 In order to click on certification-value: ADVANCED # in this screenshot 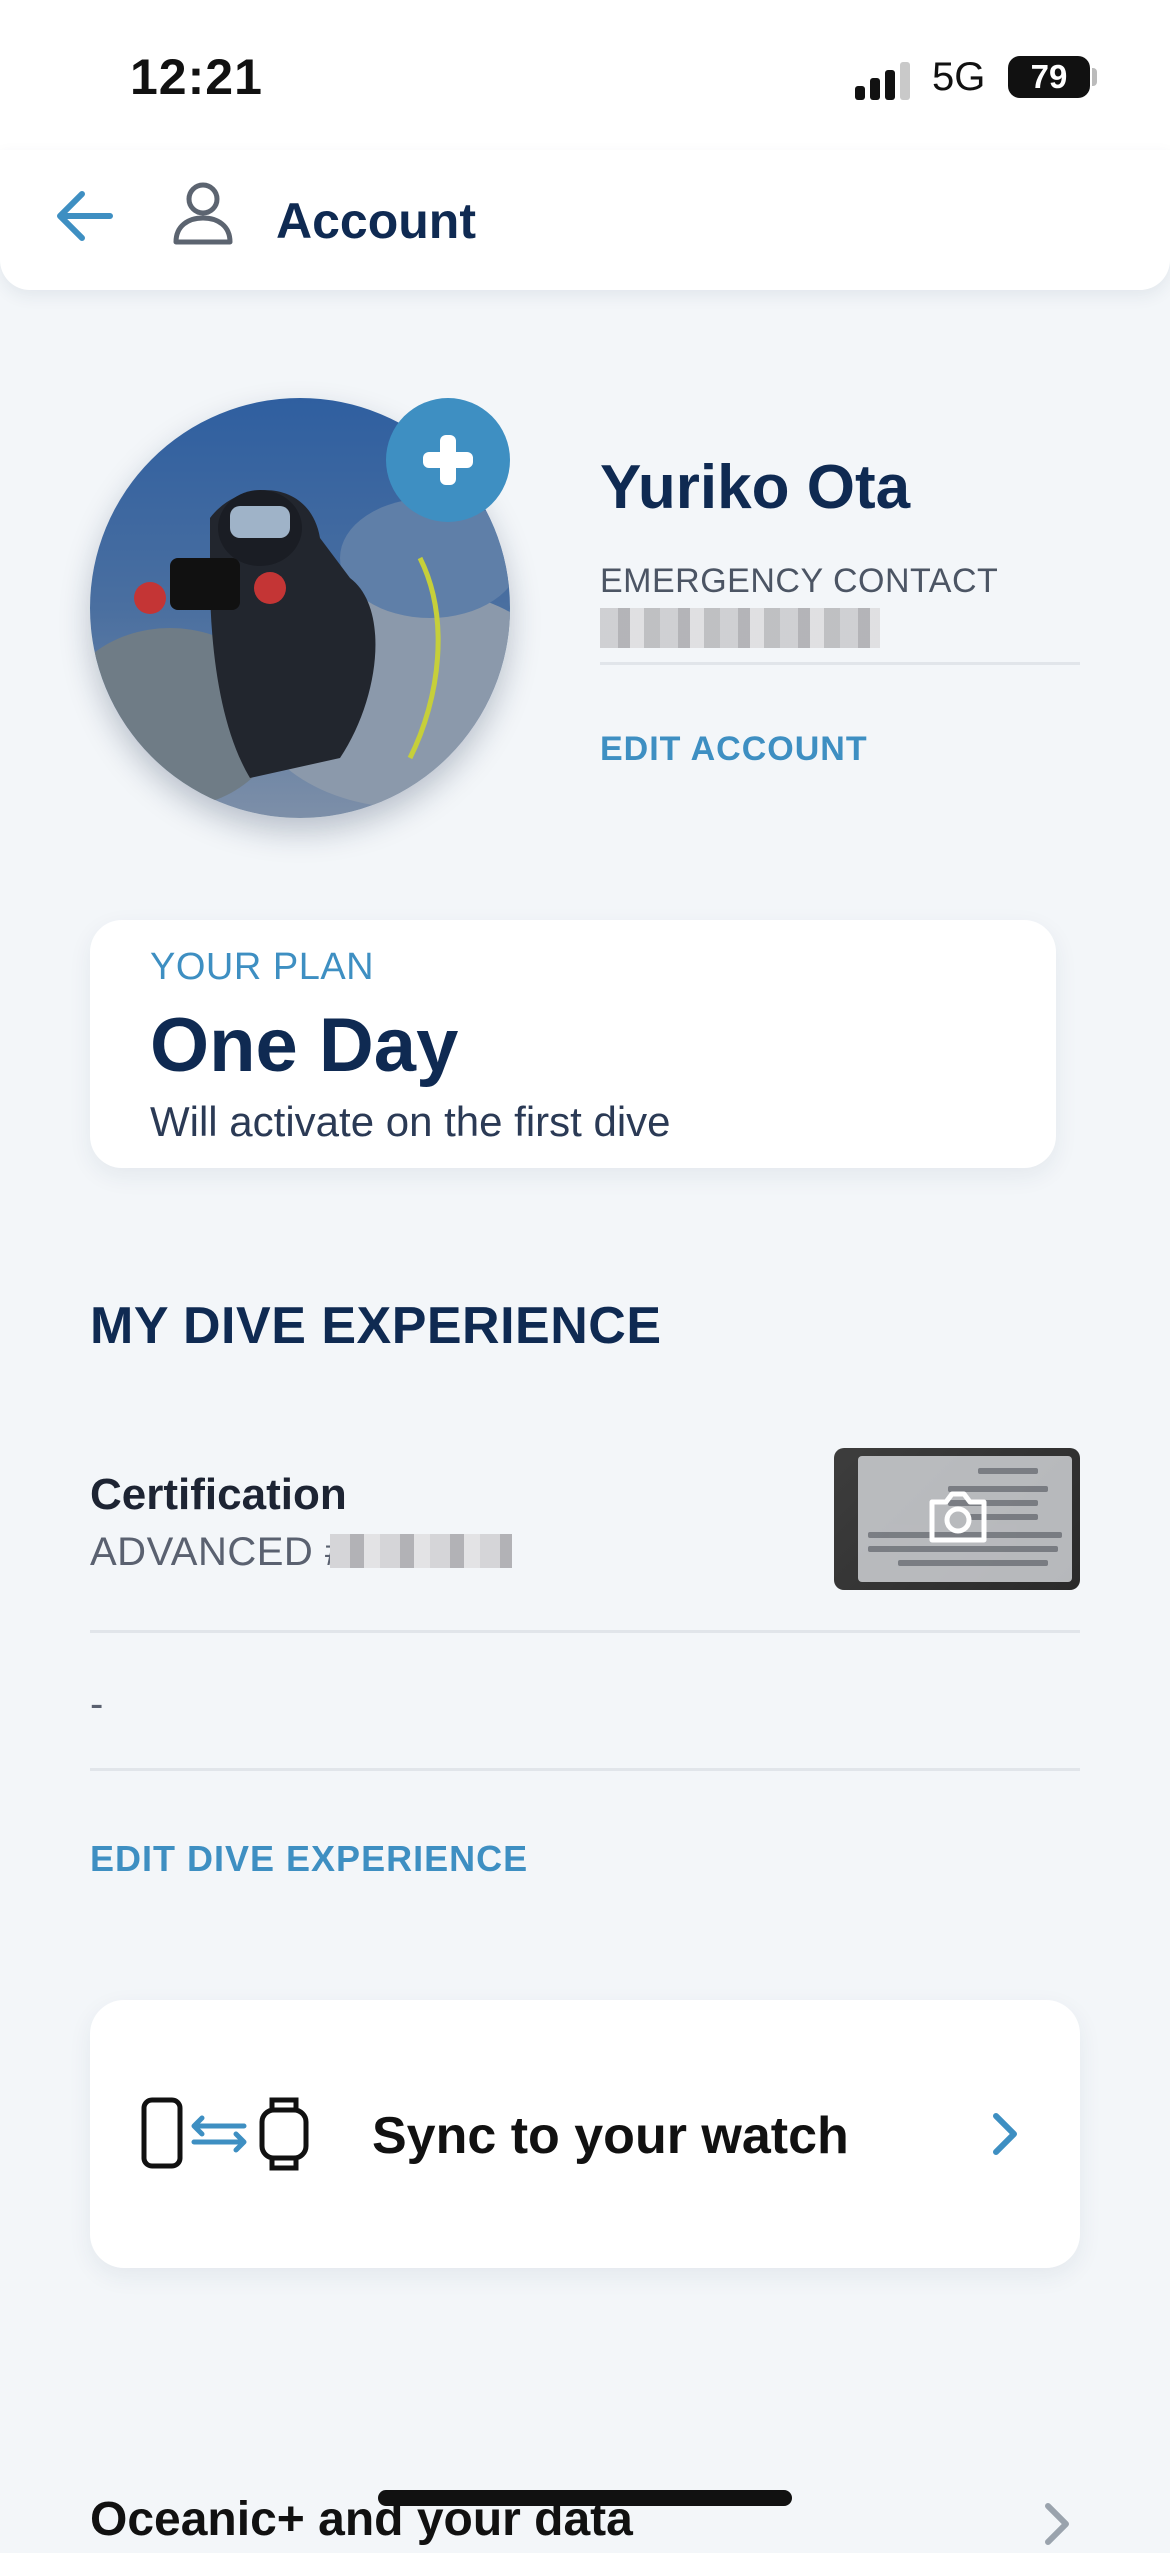, I will do `click(219, 1552)`.